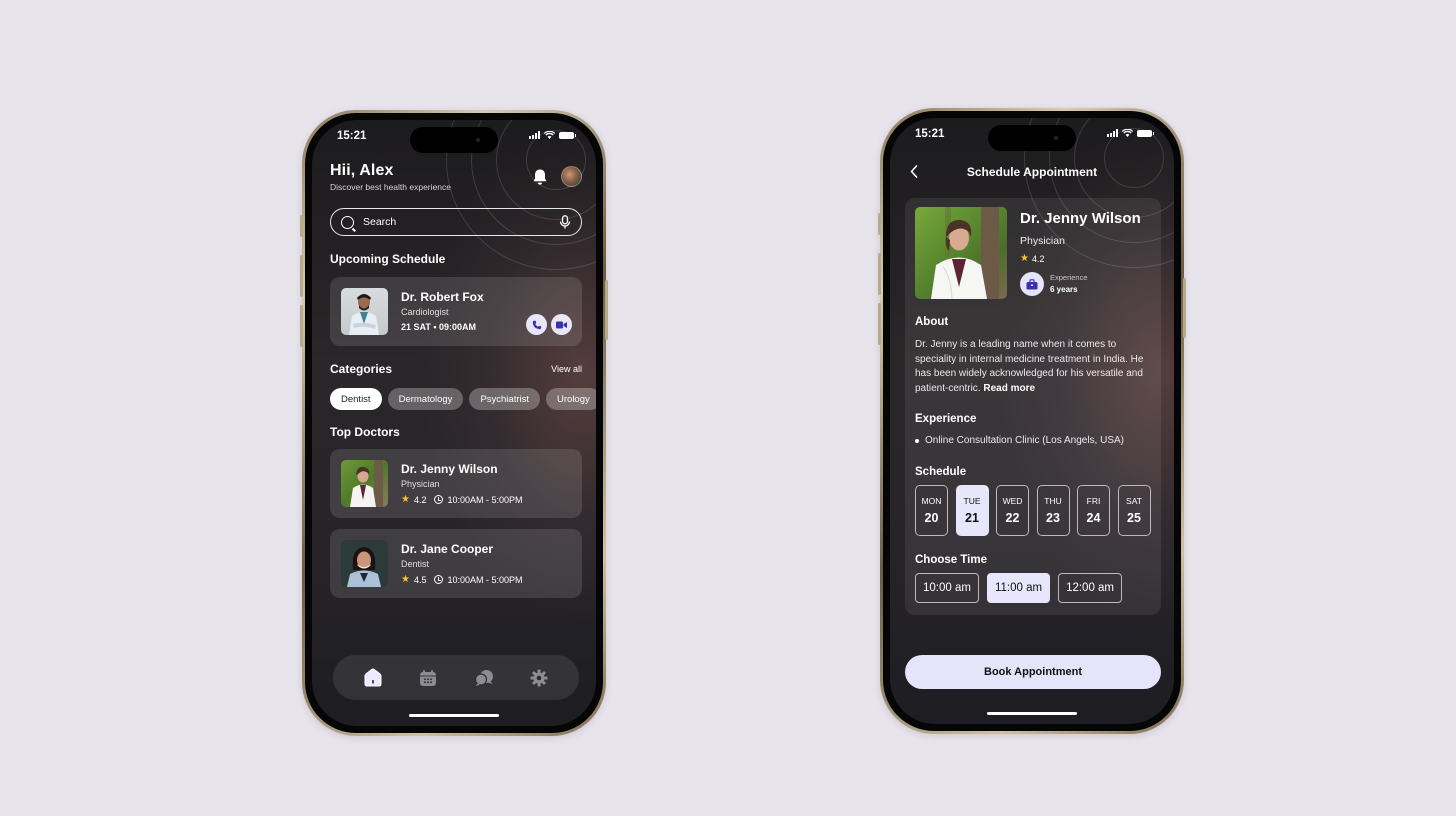 The width and height of the screenshot is (1456, 816). I want to click on briefcase-icon, so click(1032, 283).